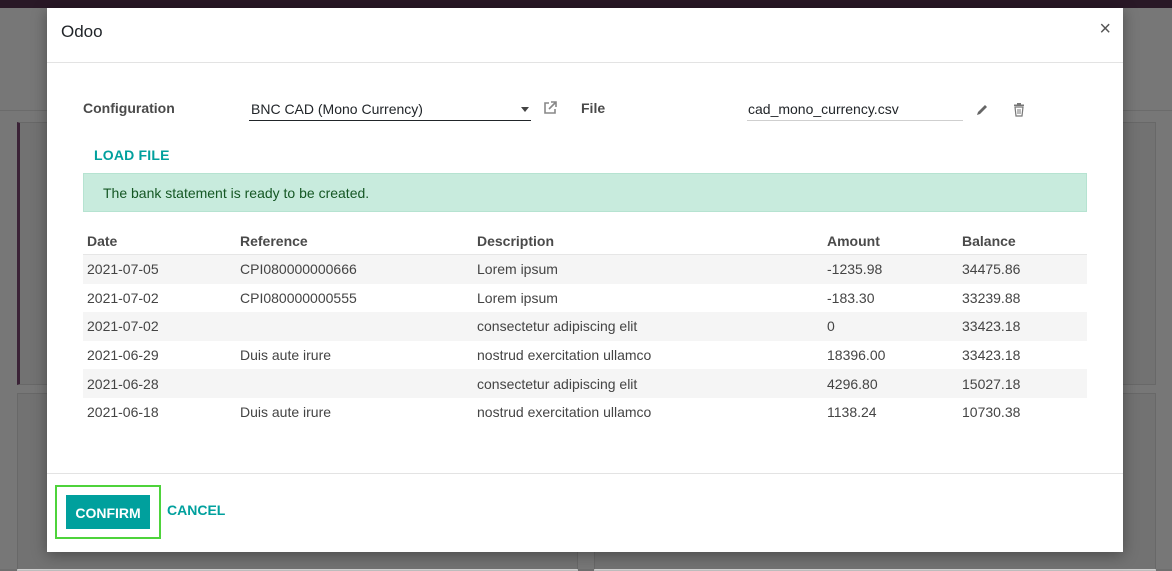 This screenshot has height=571, width=1172. I want to click on cancel-button: CANCEL, so click(196, 510).